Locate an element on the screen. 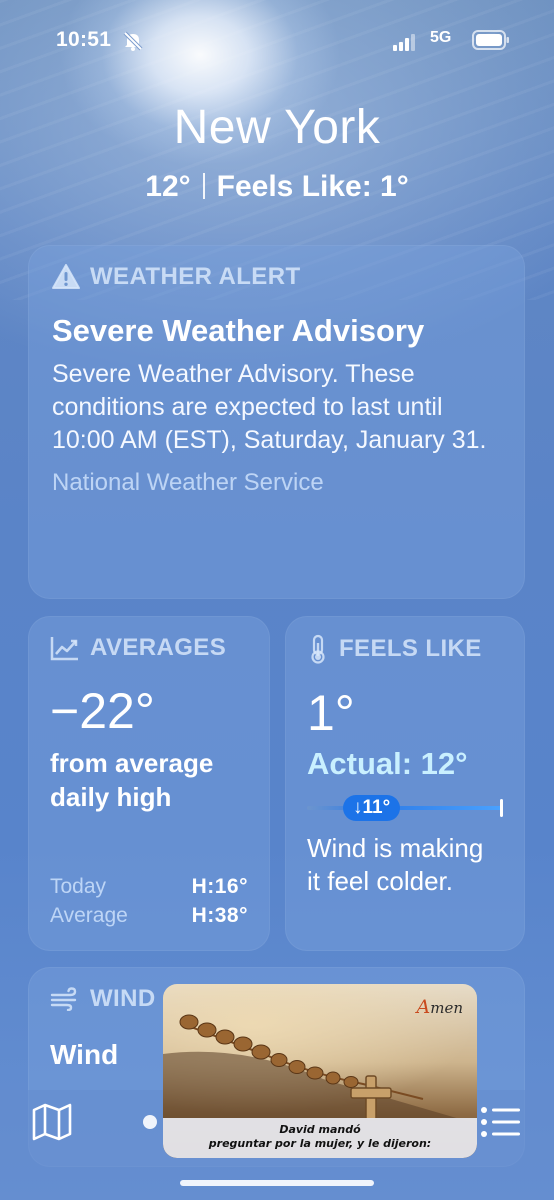 The width and height of the screenshot is (554, 1200). caption-line-2: preguntar por la mujer, y le dijeron: is located at coordinates (320, 1143).